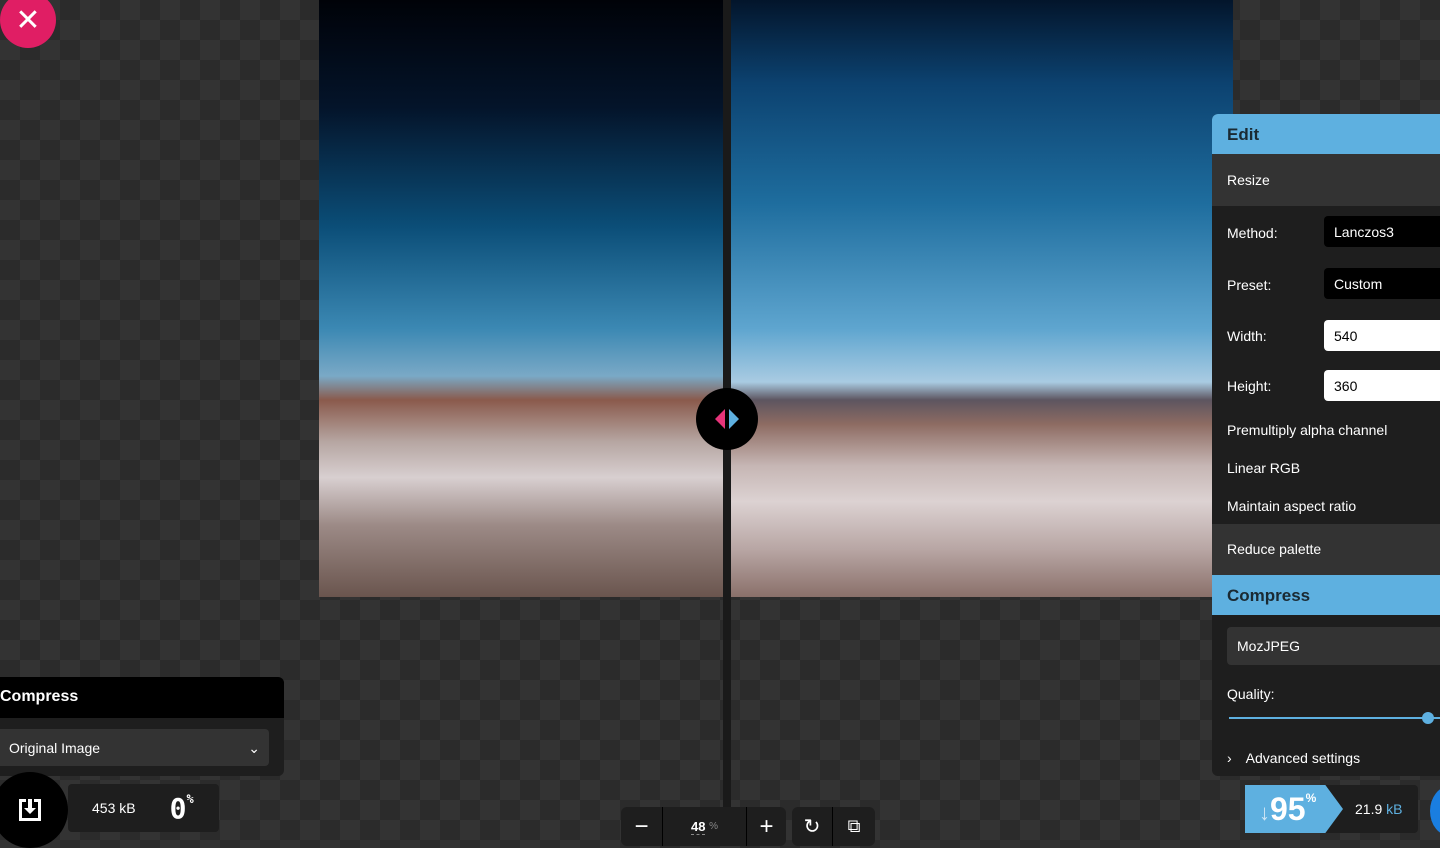 This screenshot has height=848, width=1440. Describe the element at coordinates (142, 726) in the screenshot. I see `left-options-panel: Compress Original Image ⌄` at that location.